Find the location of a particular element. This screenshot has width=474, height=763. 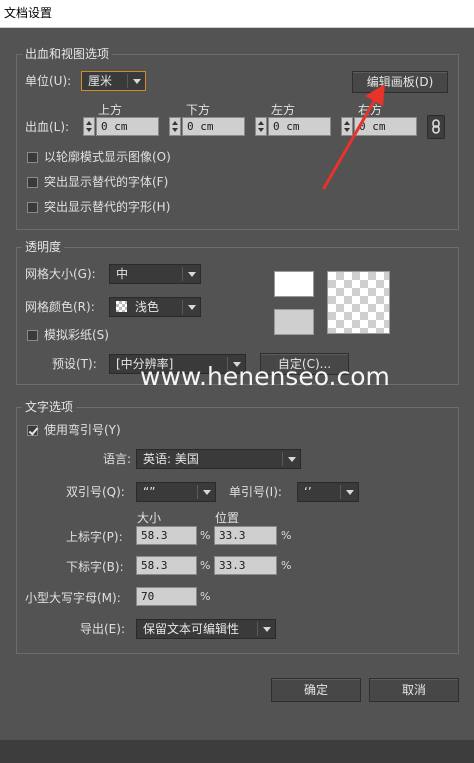

double-quotes-label: 双引号(Q): is located at coordinates (95, 492).